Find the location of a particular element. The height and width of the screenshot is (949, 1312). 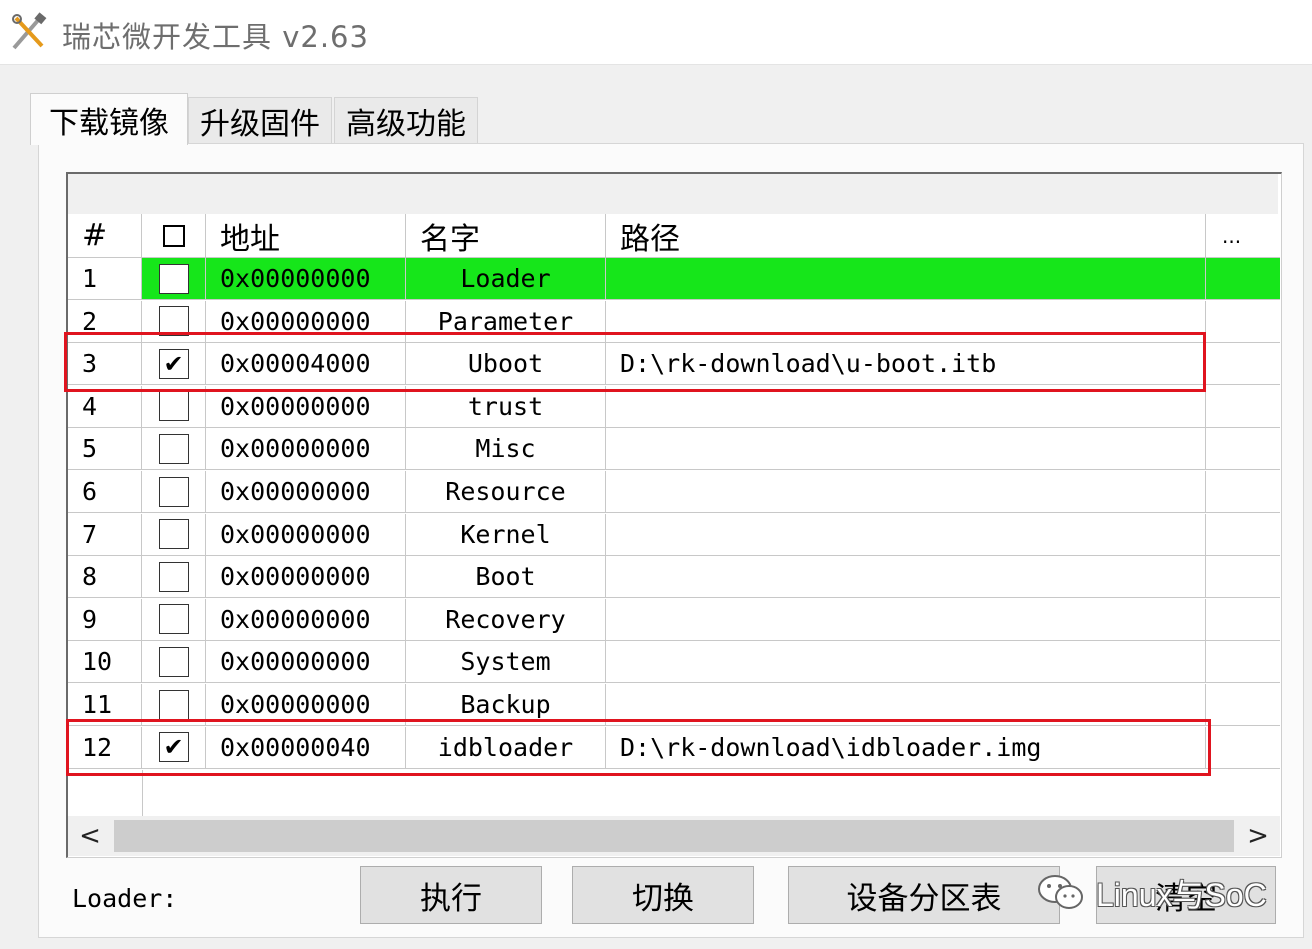

table-row: 9 0x00000000 Recovery is located at coordinates (674, 619).